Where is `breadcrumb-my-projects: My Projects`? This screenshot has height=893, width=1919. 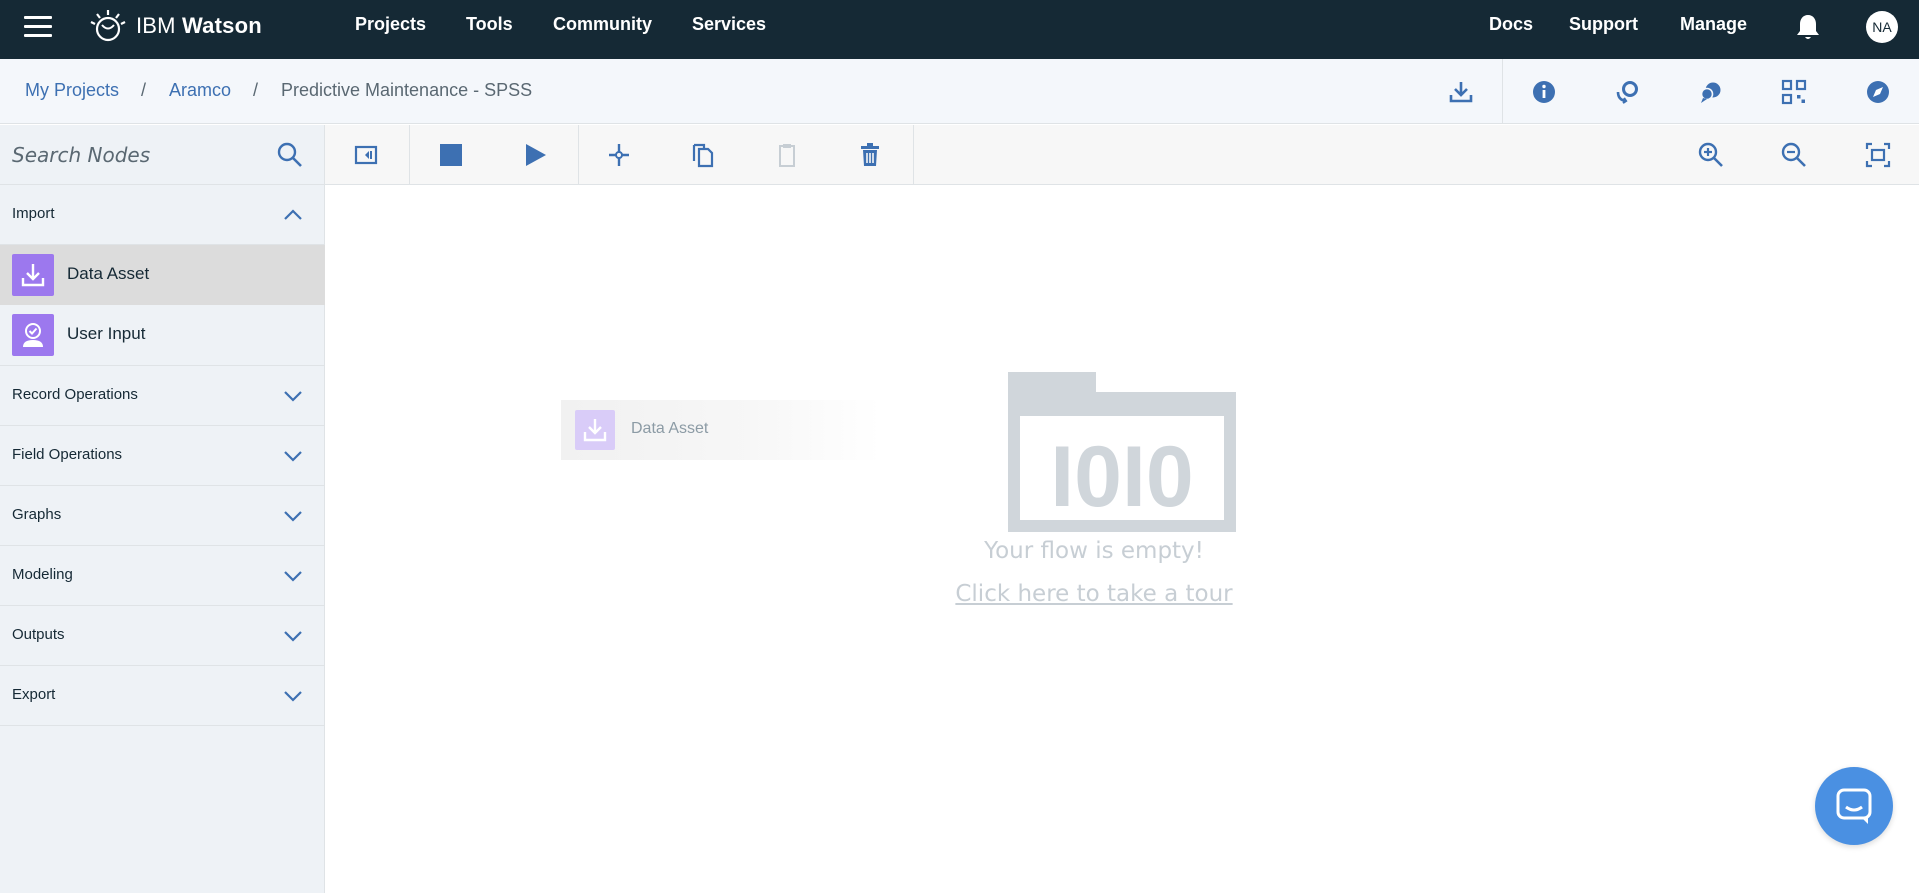
breadcrumb-my-projects: My Projects is located at coordinates (72, 90).